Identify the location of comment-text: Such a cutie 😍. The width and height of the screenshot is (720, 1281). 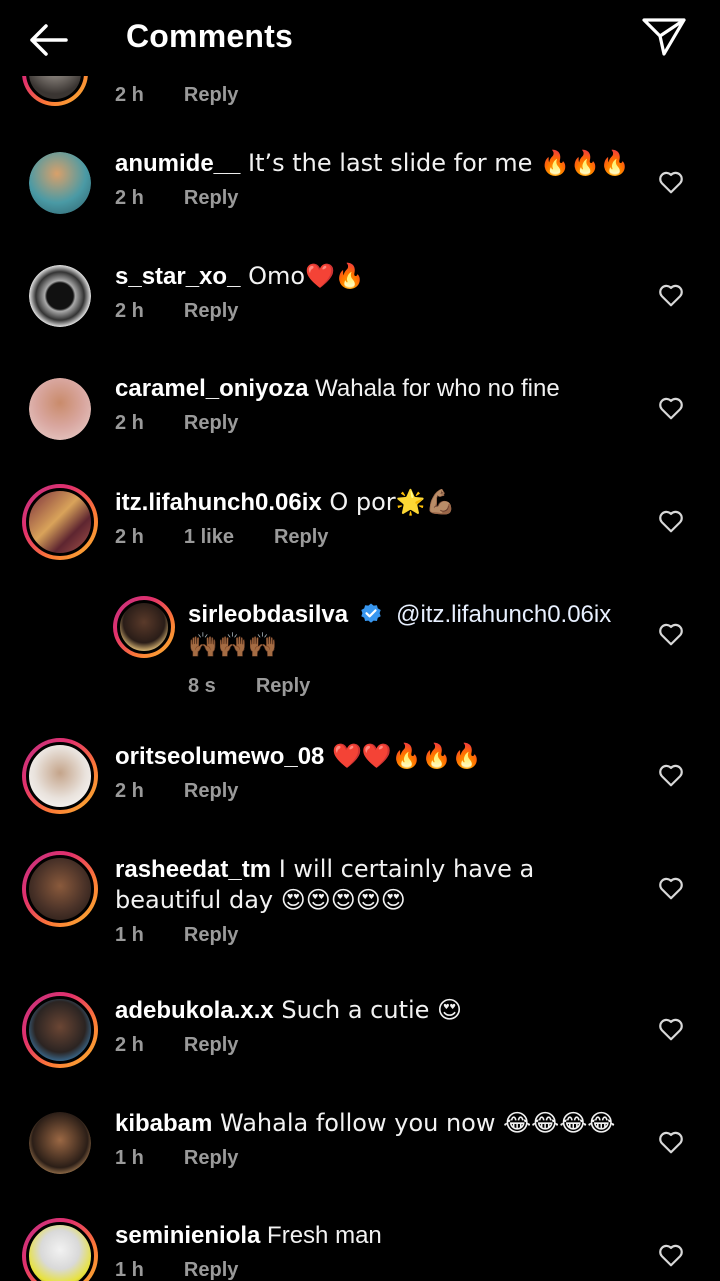
(368, 1010).